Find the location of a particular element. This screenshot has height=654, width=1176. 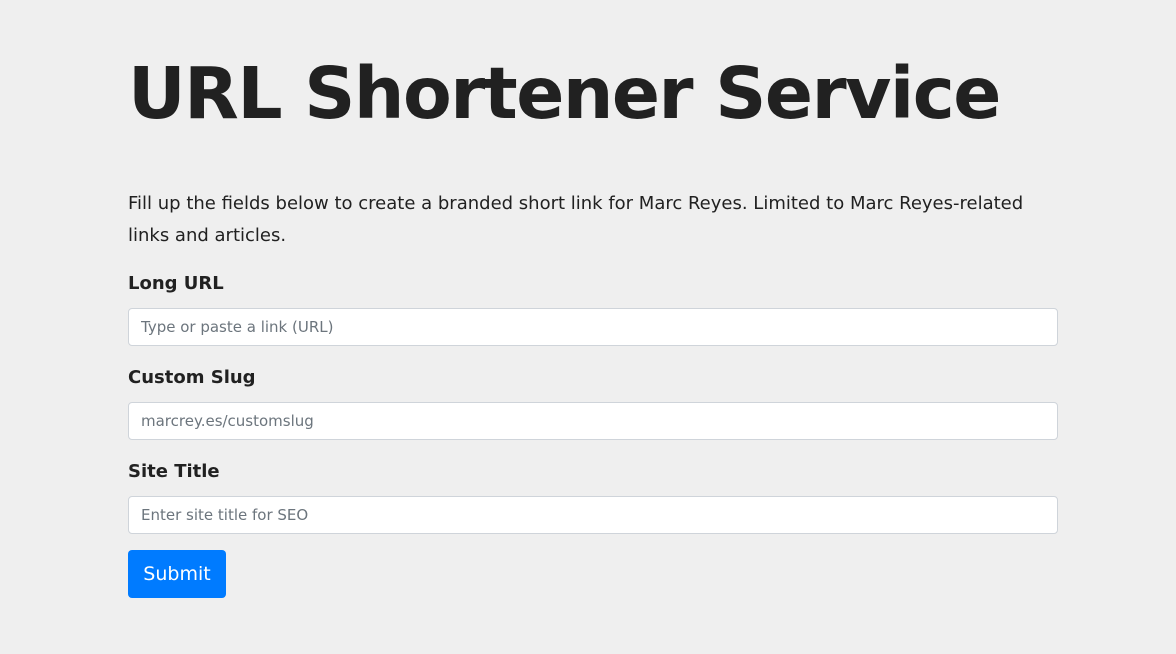

site-title-label: Site Title is located at coordinates (174, 471).